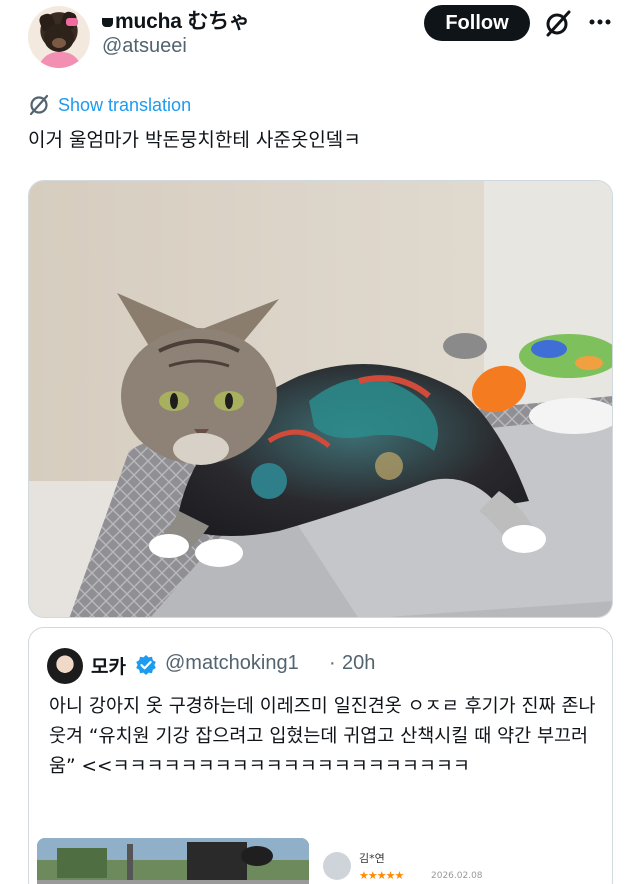 This screenshot has width=640, height=884. Describe the element at coordinates (464, 861) in the screenshot. I see `quote-media-review: 김*연 ★★★★★ 2026.02.08` at that location.